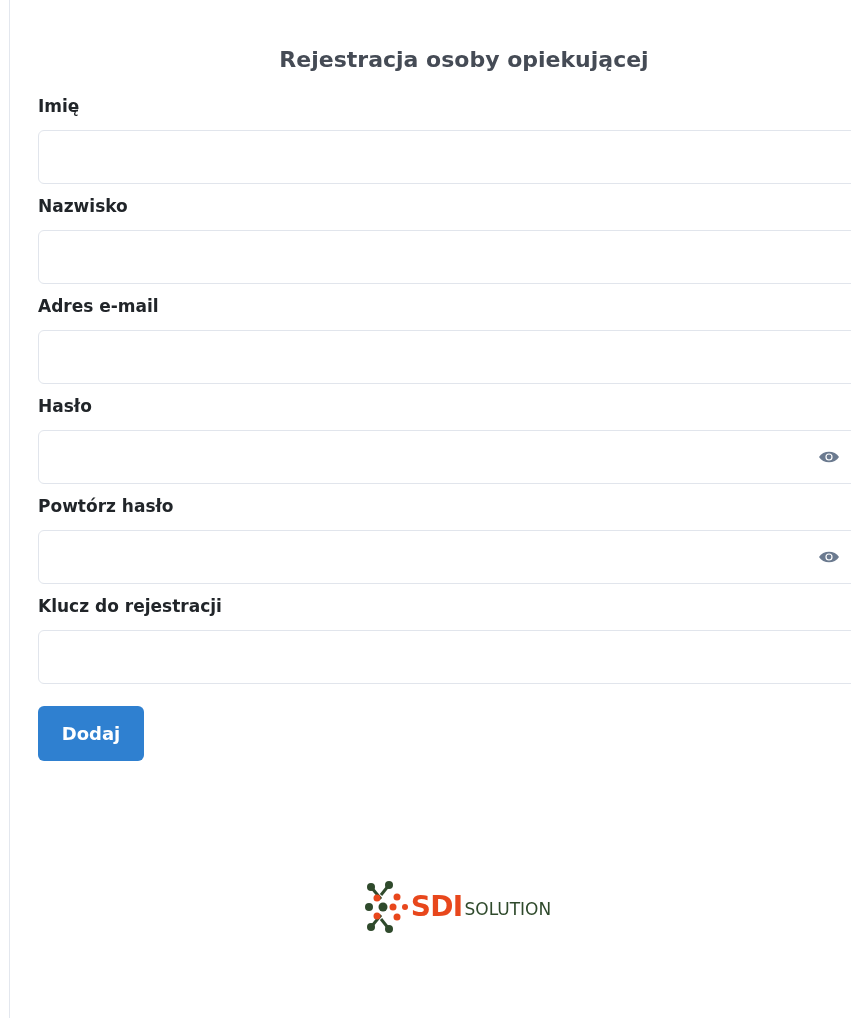  What do you see at coordinates (98, 306) in the screenshot?
I see `field-label: Adres e-mail` at bounding box center [98, 306].